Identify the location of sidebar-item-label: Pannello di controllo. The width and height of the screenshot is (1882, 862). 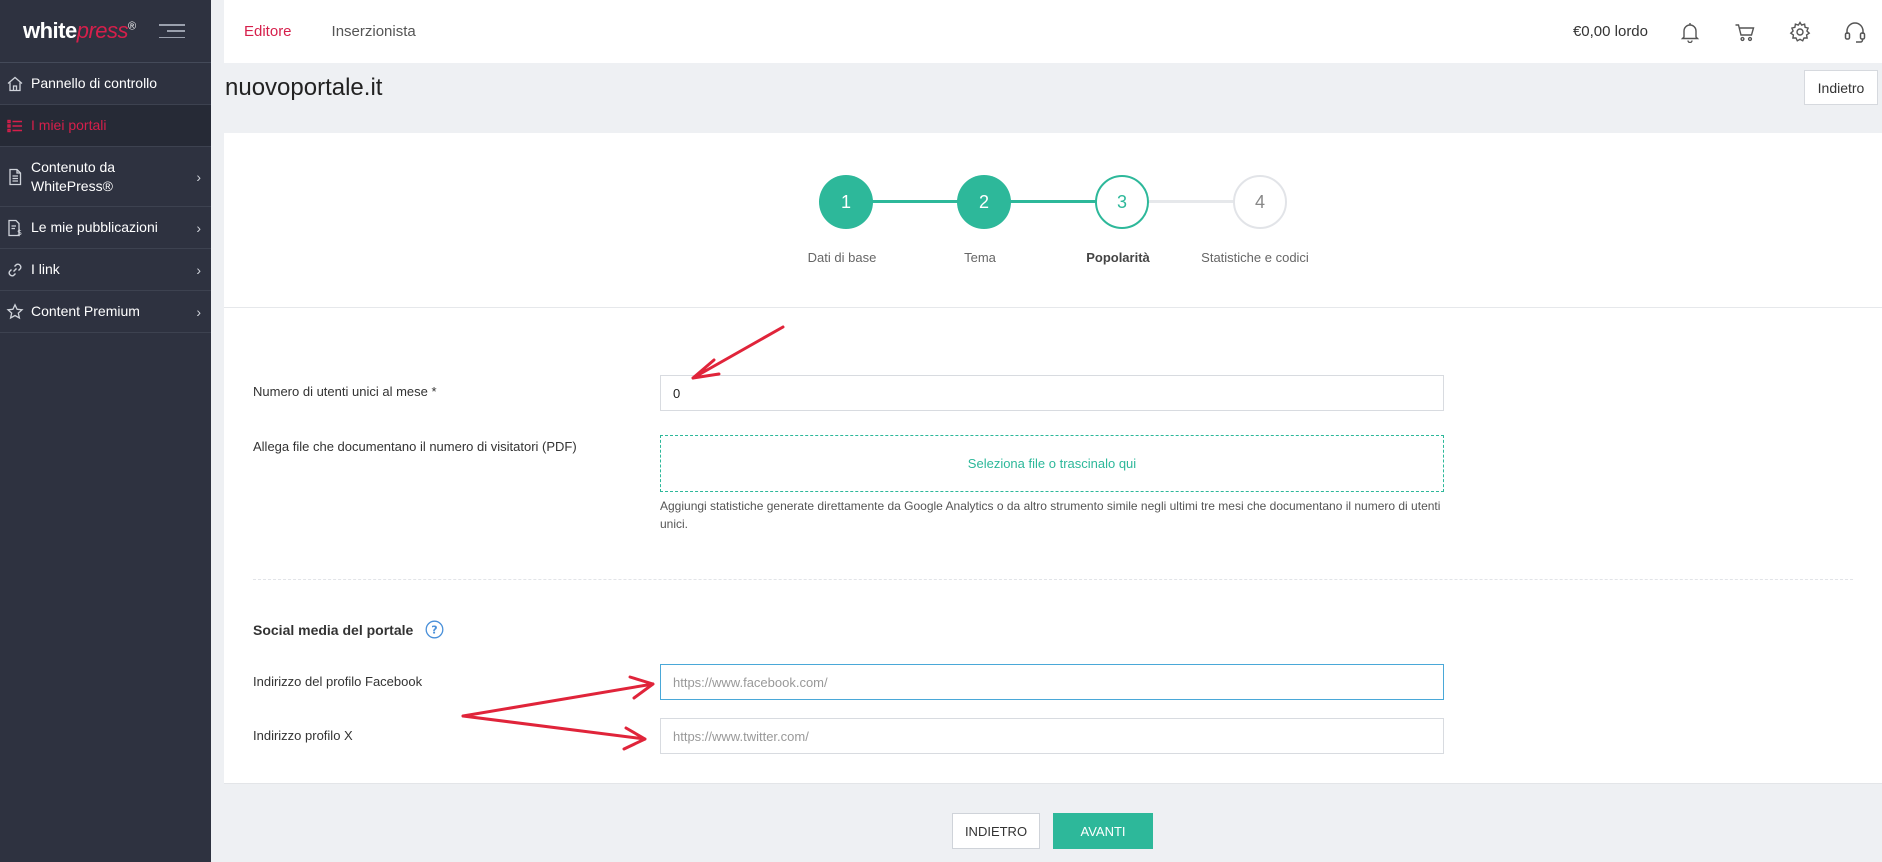
(94, 83).